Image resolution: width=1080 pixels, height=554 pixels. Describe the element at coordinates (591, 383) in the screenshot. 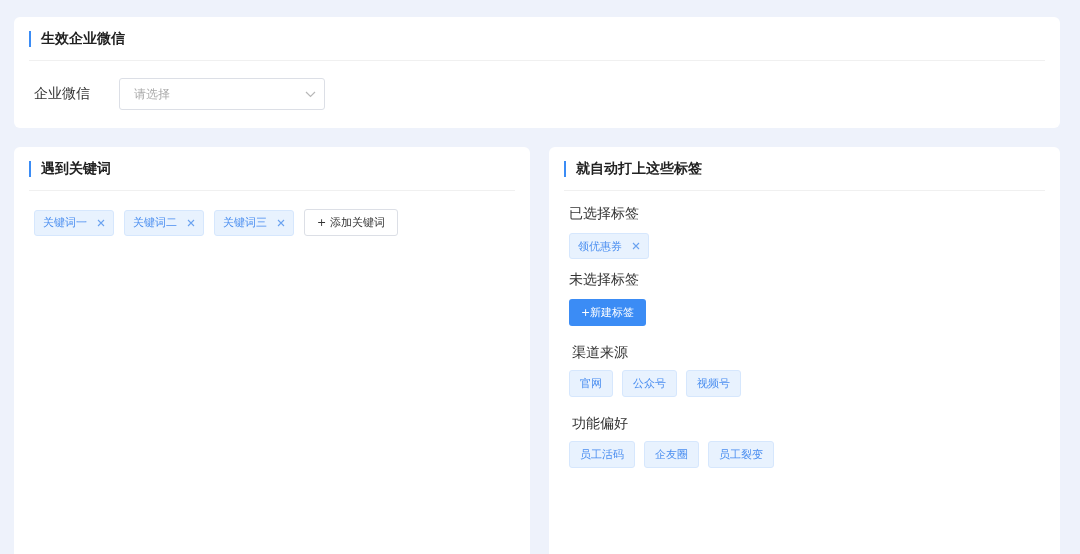

I see `tag-option: 官网` at that location.